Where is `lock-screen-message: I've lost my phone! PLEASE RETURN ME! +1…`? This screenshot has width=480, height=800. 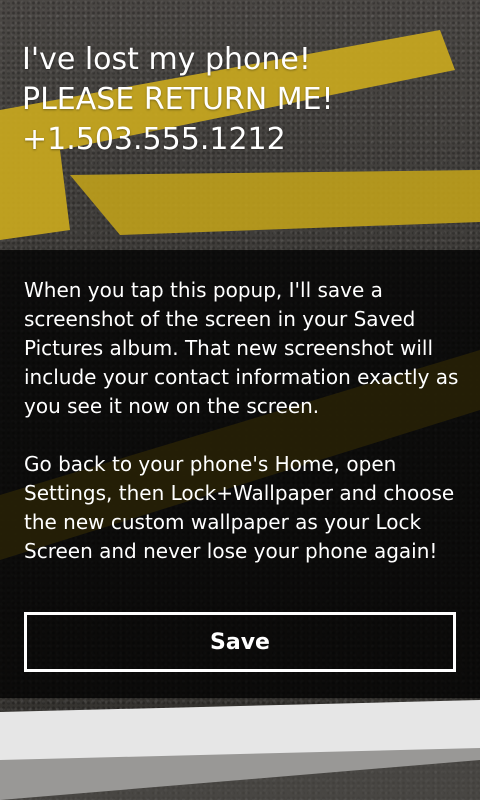 lock-screen-message: I've lost my phone! PLEASE RETURN ME! +1… is located at coordinates (178, 100).